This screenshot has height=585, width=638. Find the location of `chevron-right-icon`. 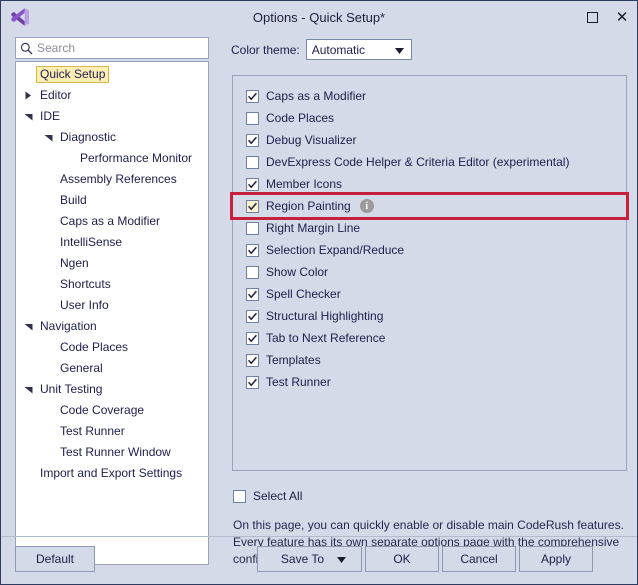

chevron-right-icon is located at coordinates (28, 96).